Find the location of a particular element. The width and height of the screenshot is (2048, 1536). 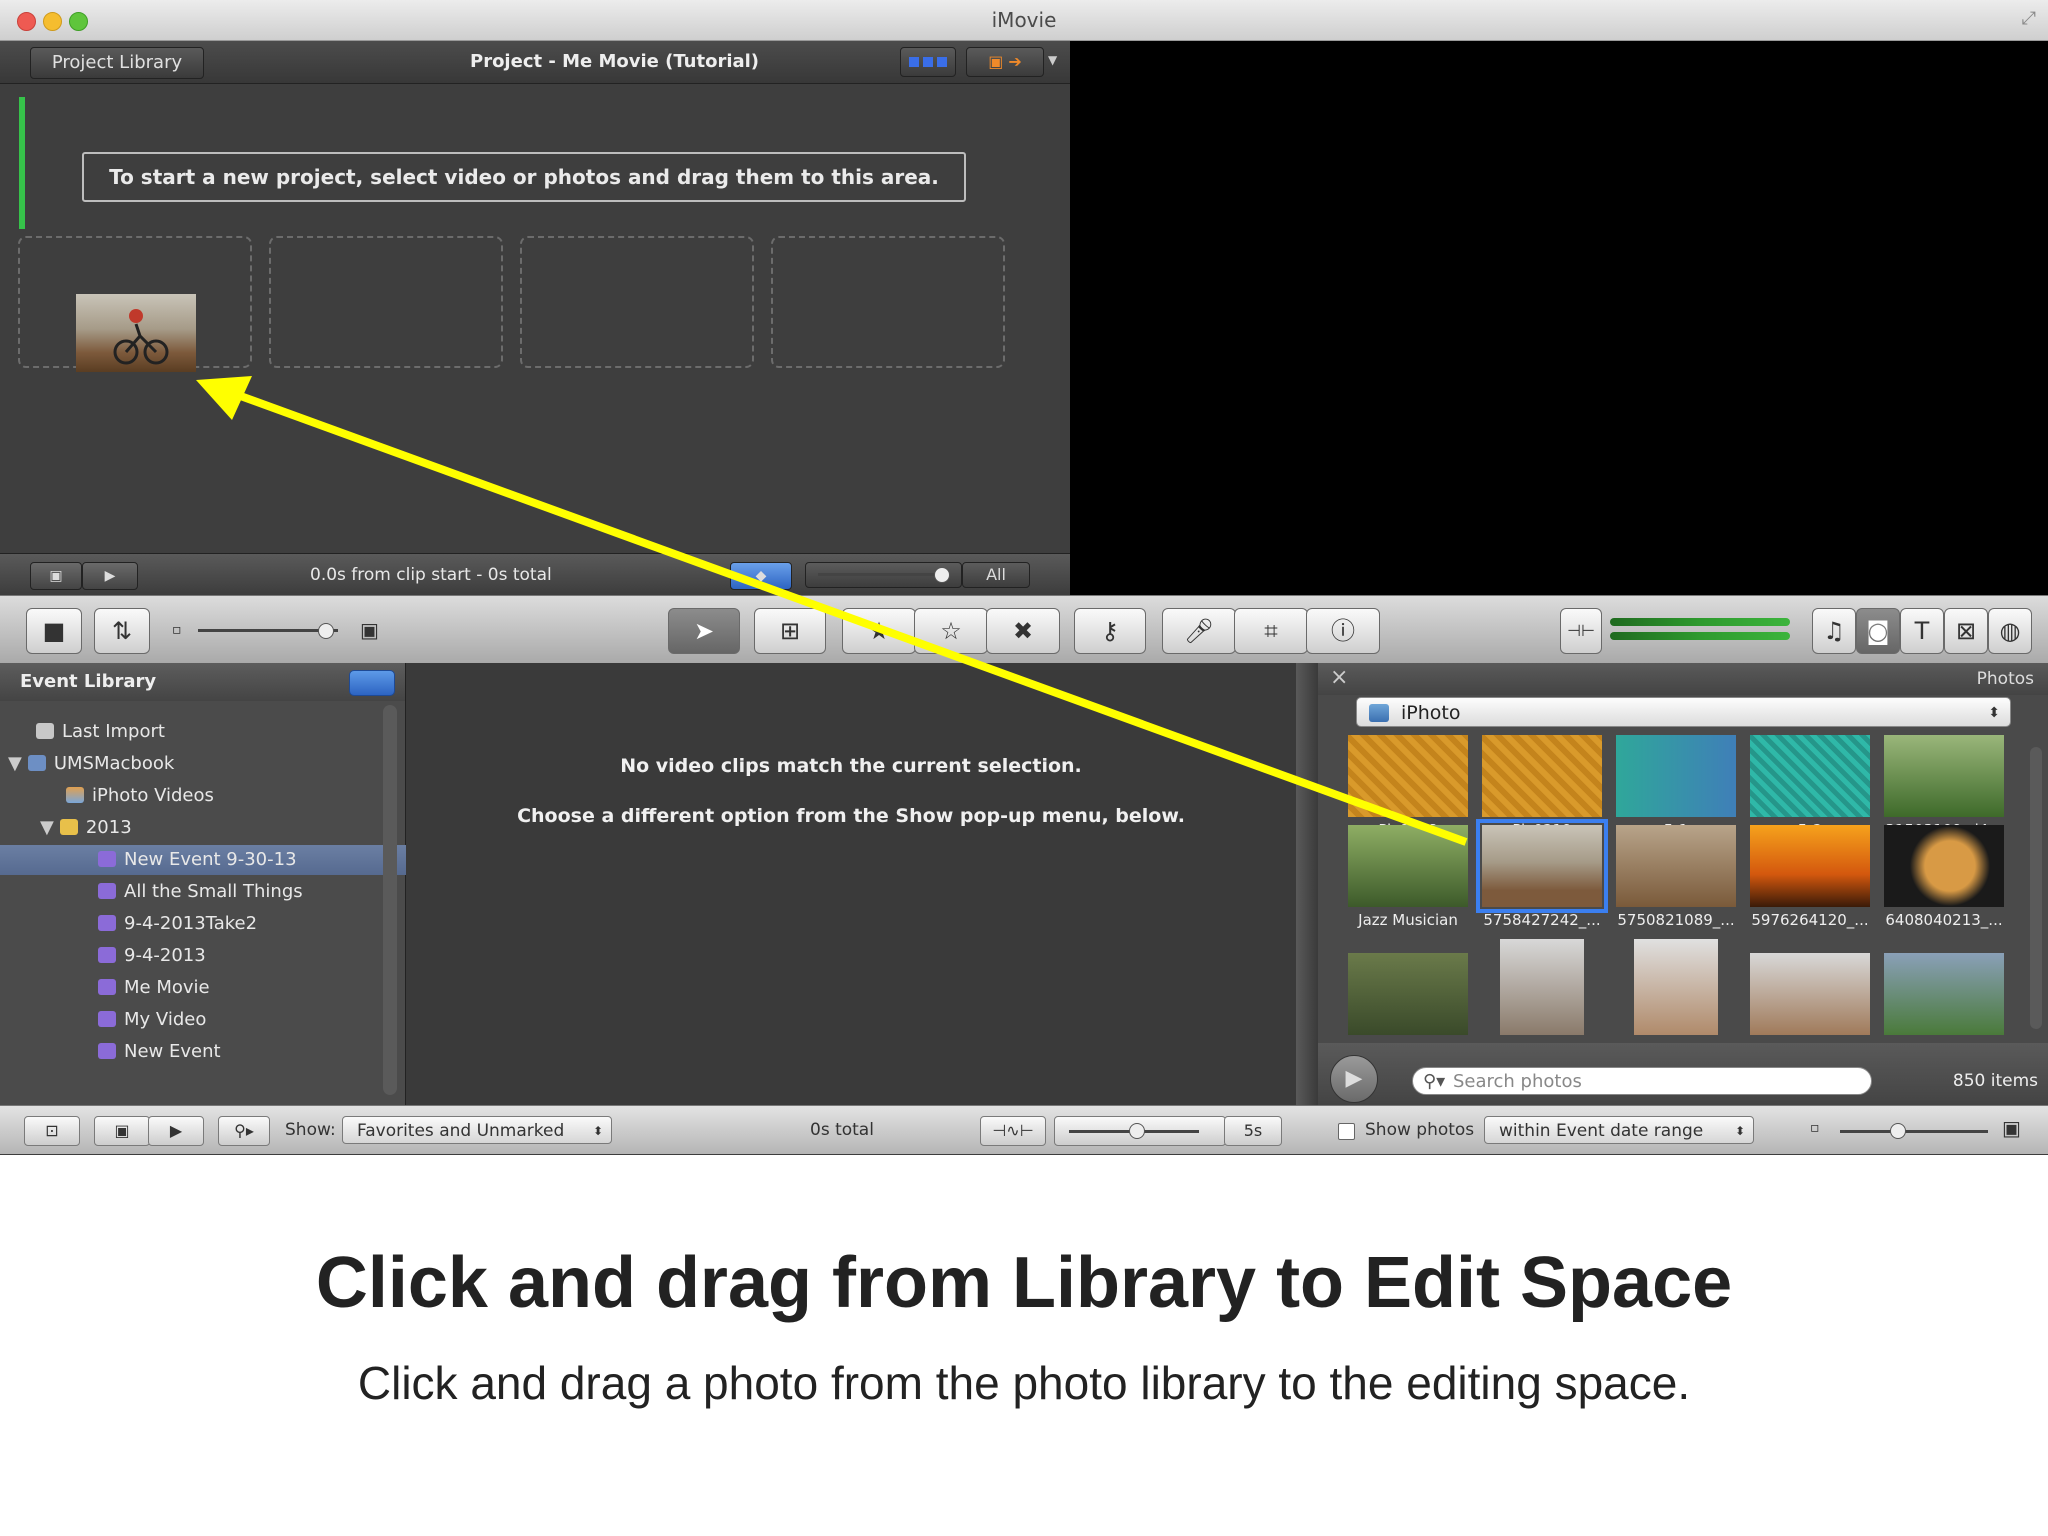

show-hide-events-button is located at coordinates (372, 683).